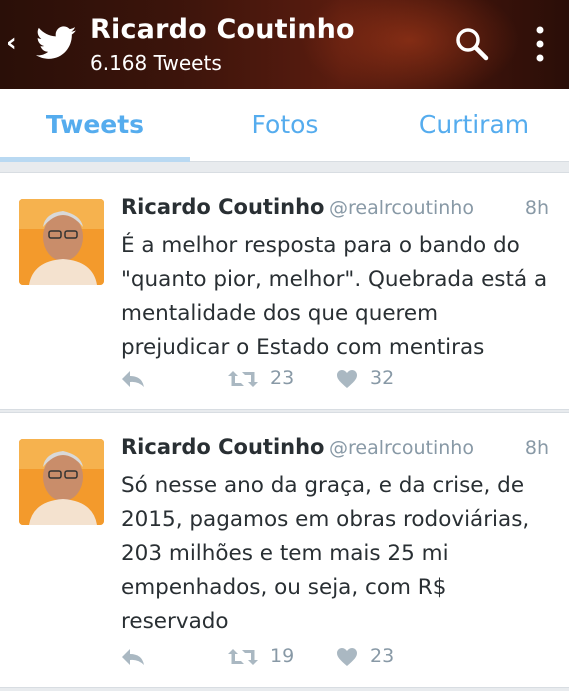  I want to click on profile-tabs: Tweets Fotos Curtiram, so click(284, 125).